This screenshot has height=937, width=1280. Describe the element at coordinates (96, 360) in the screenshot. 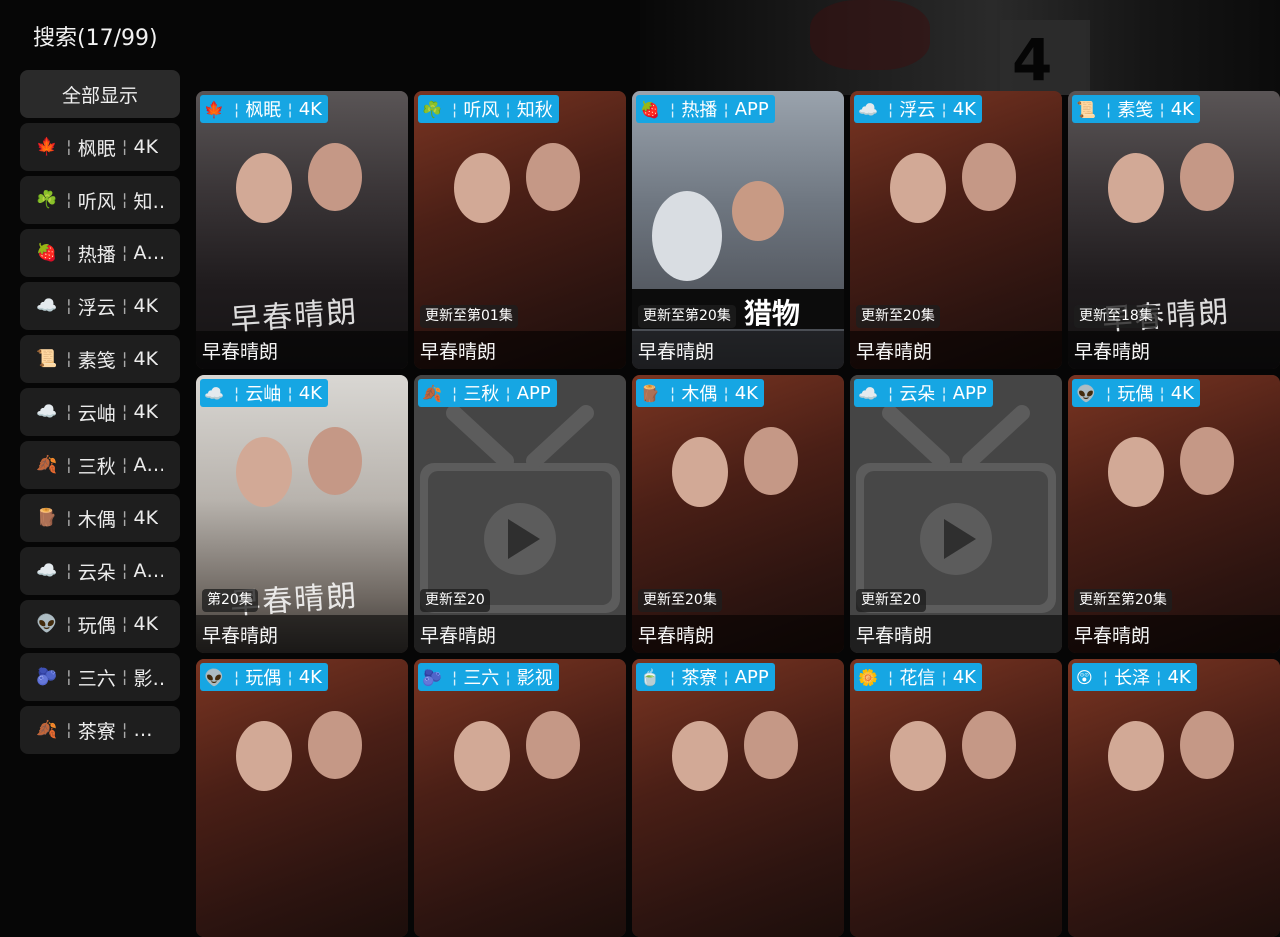

I see `source-name: 素笺` at that location.